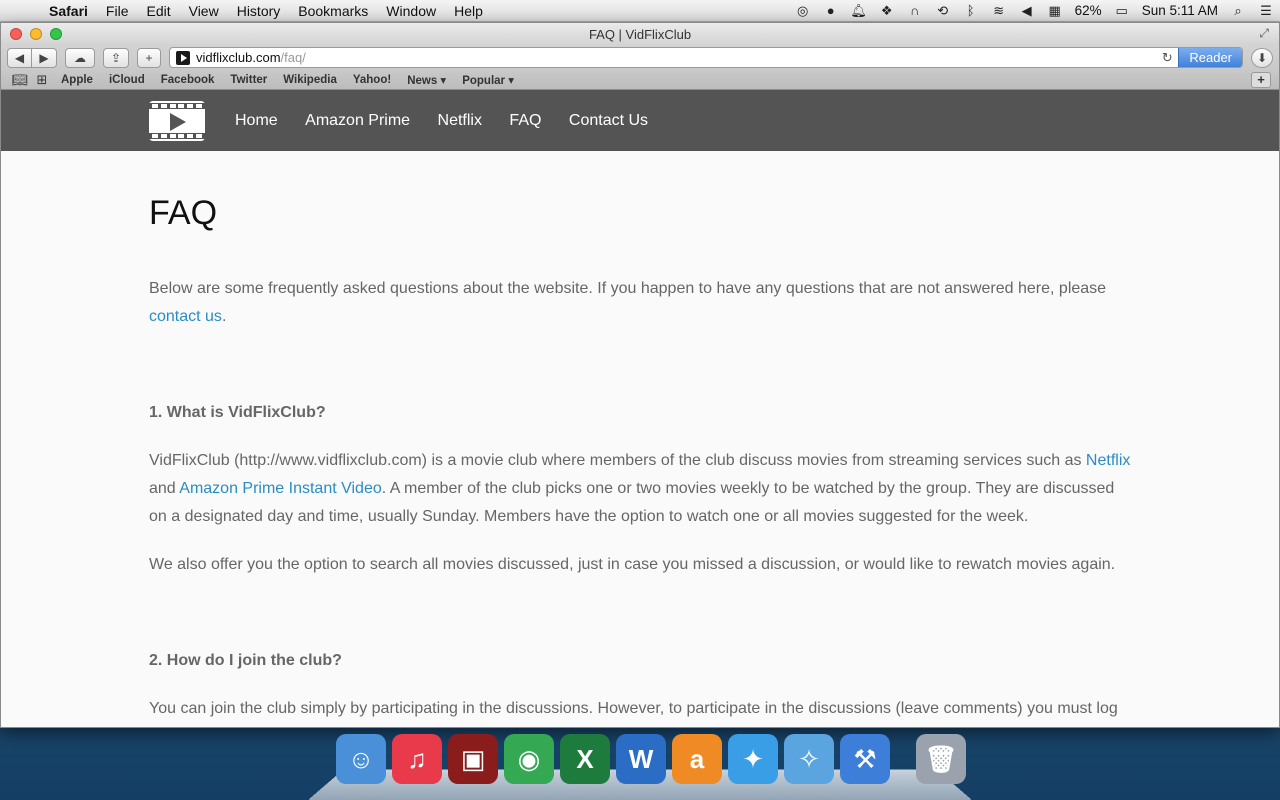 Image resolution: width=1280 pixels, height=800 pixels. Describe the element at coordinates (183, 213) in the screenshot. I see `page-title: FAQ` at that location.